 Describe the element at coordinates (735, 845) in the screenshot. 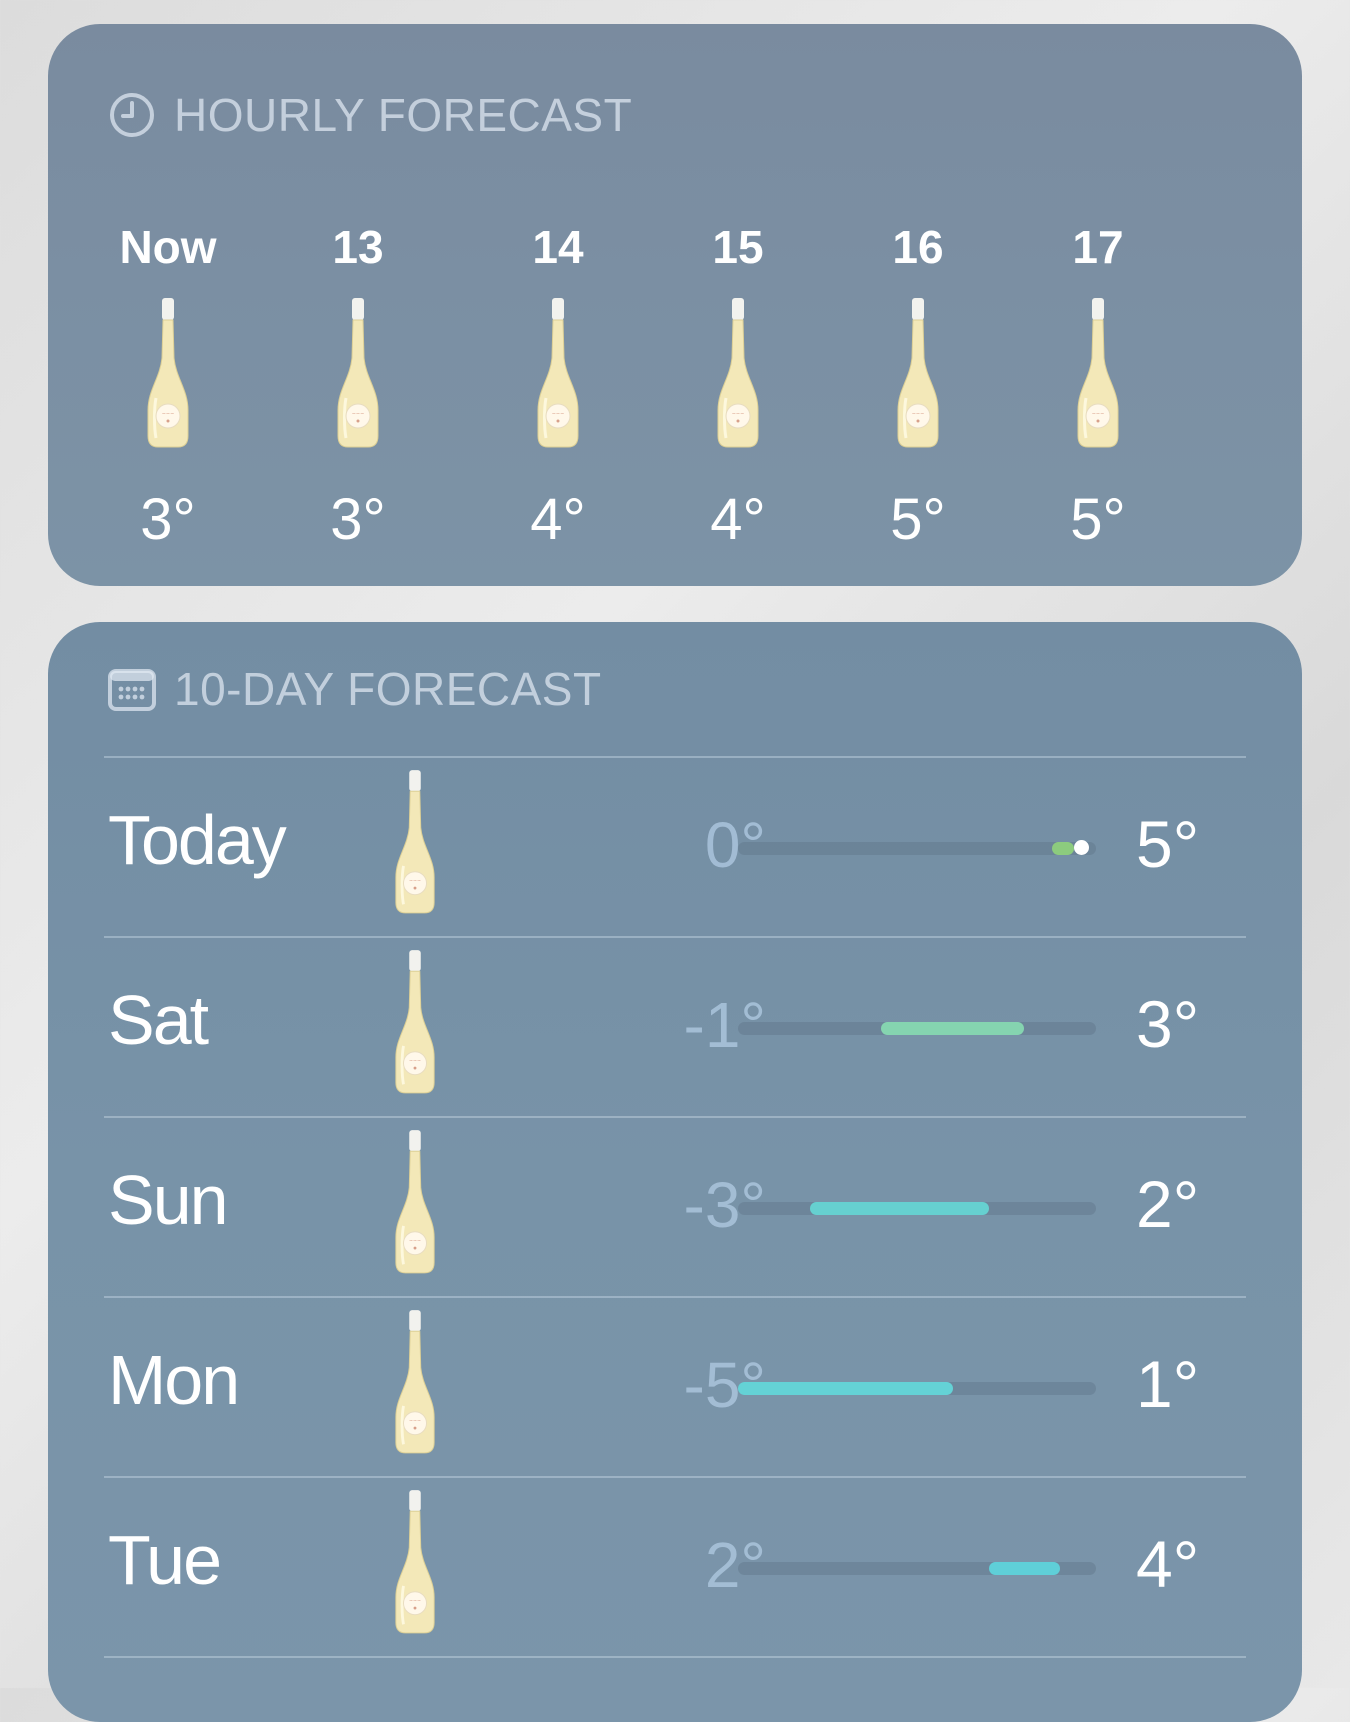

I see `low-temp: 0°` at that location.